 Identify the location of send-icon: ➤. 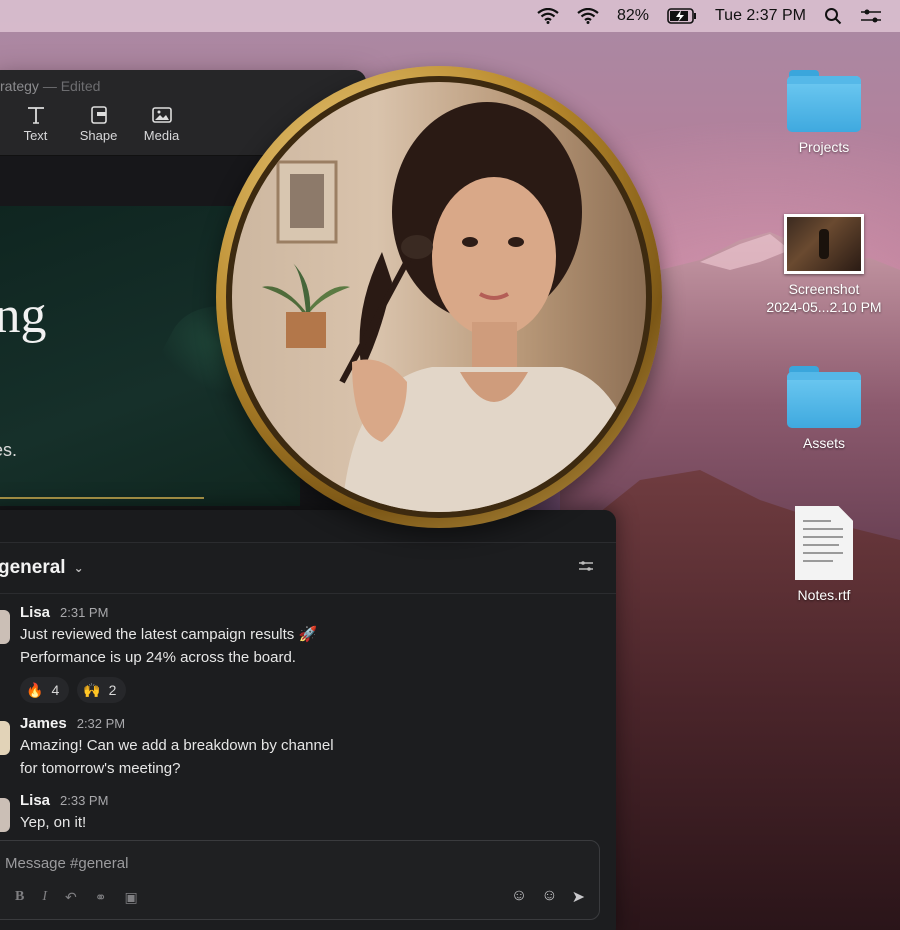
(578, 897).